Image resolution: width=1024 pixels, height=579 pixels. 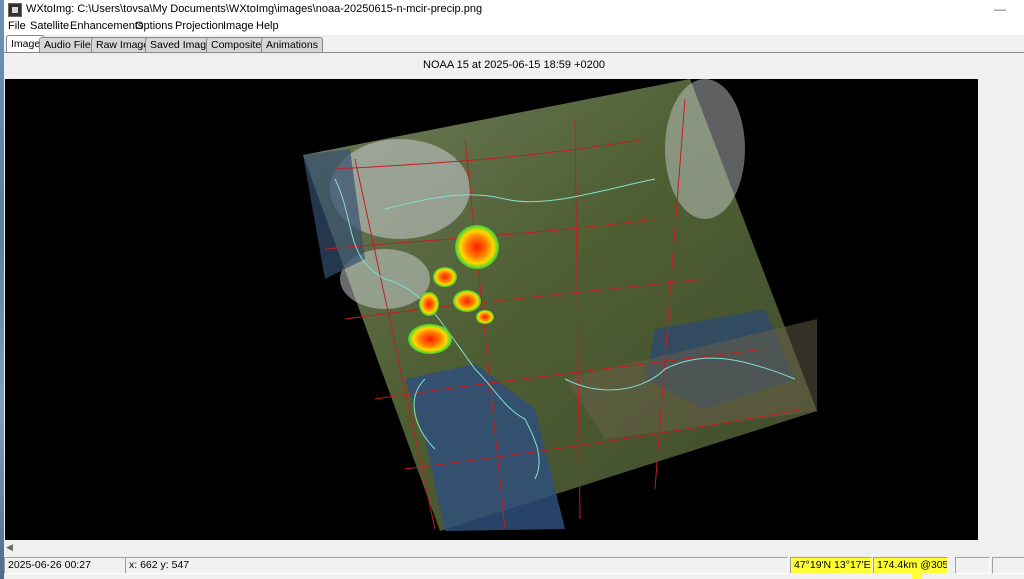 I want to click on menu-help: Help, so click(x=267, y=26).